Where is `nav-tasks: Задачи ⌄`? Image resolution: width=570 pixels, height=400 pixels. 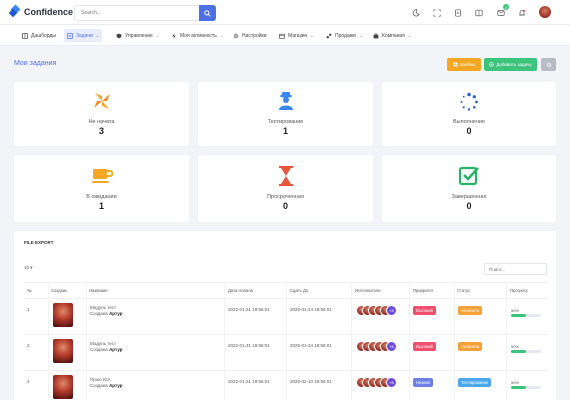 nav-tasks: Задачи ⌄ is located at coordinates (83, 35).